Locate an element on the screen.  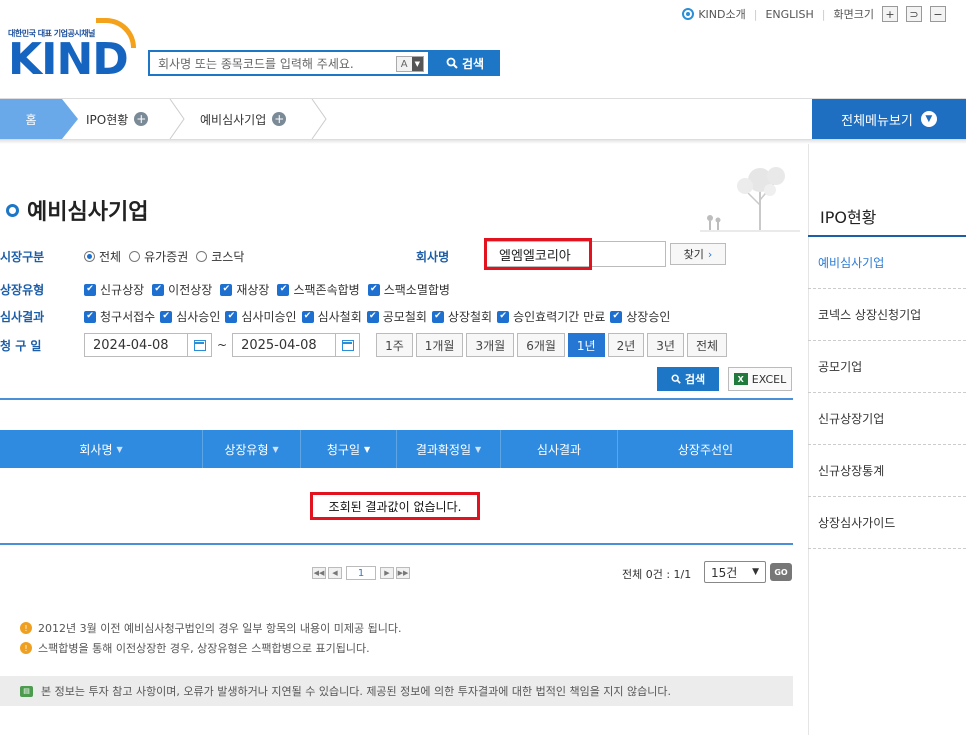
listing-type-option: ✔ 이전상장 is located at coordinates (182, 289).